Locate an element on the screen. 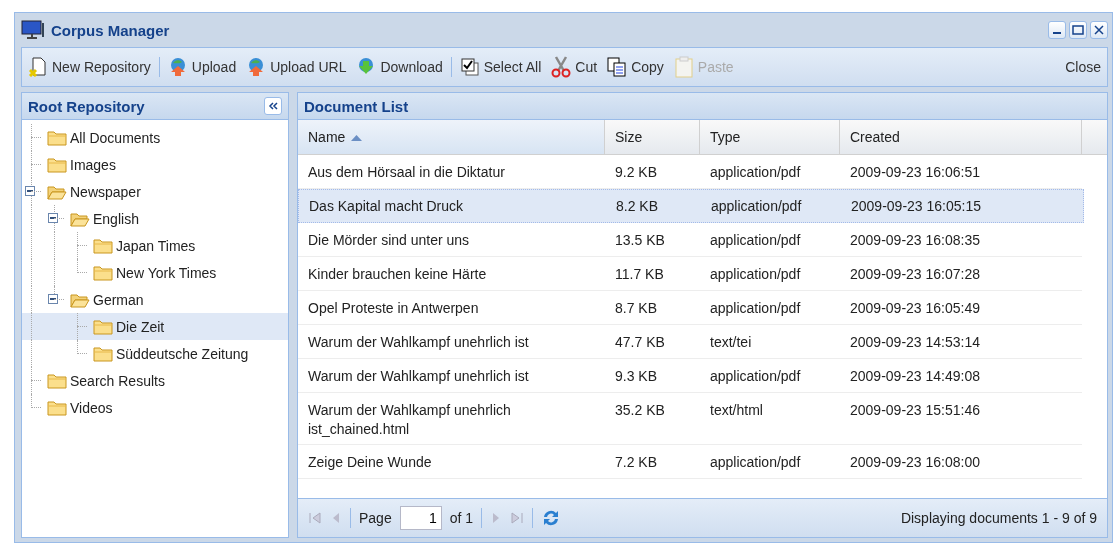 This screenshot has width=1113, height=543. collapse-button is located at coordinates (273, 106).